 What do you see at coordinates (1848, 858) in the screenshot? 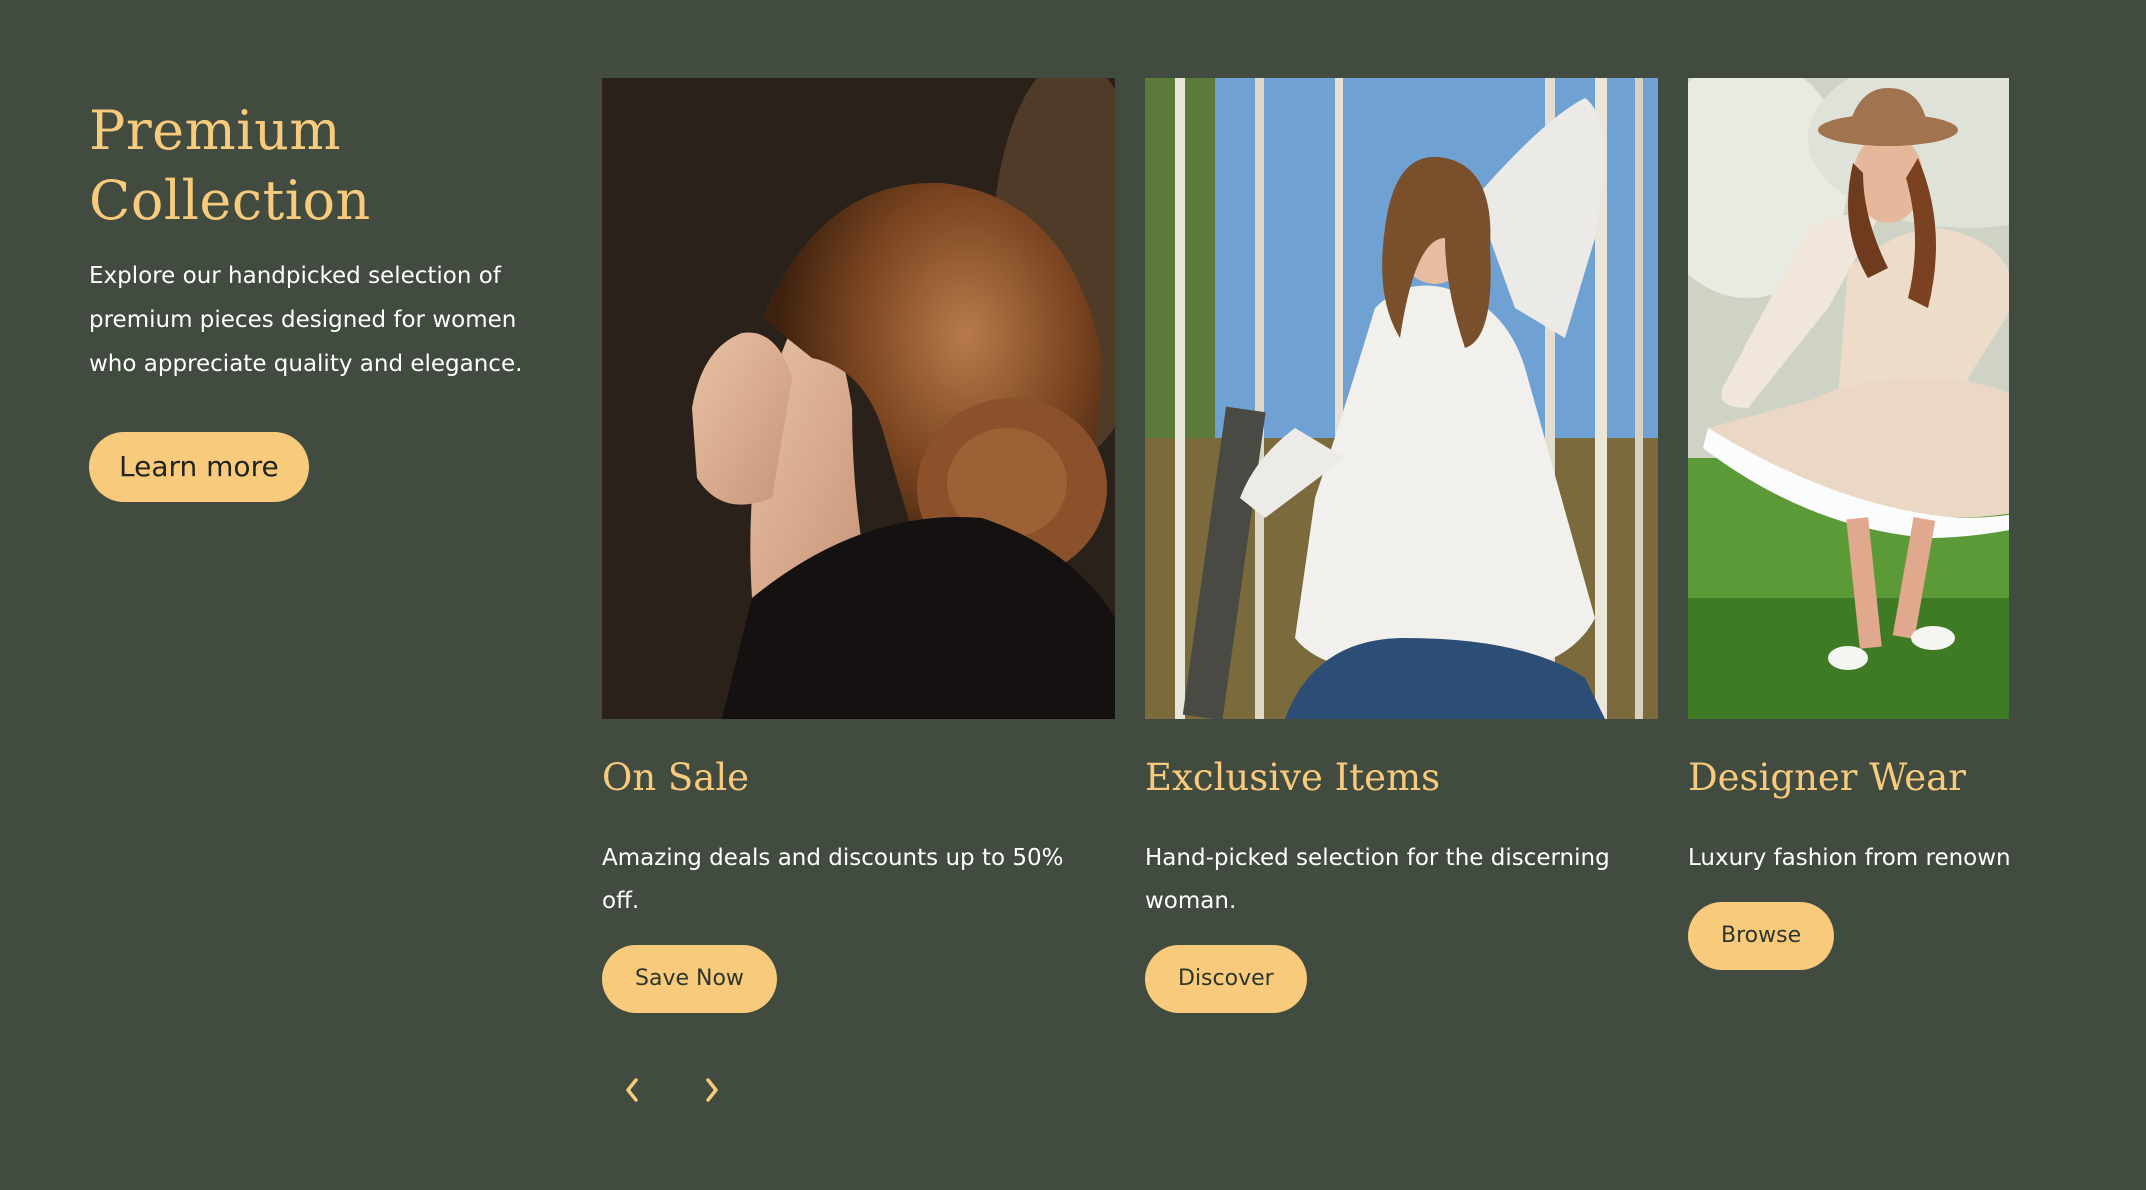
I see `card-description: Luxury fashion from renowned designers.` at bounding box center [1848, 858].